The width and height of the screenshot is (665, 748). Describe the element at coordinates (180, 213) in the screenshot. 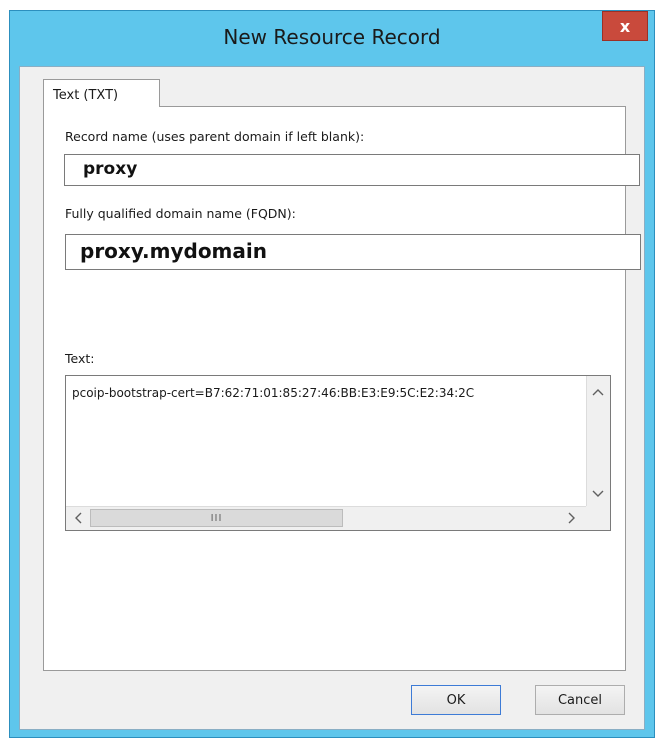

I see `fqdn-label: Fully qualified domain name (FQDN):` at that location.